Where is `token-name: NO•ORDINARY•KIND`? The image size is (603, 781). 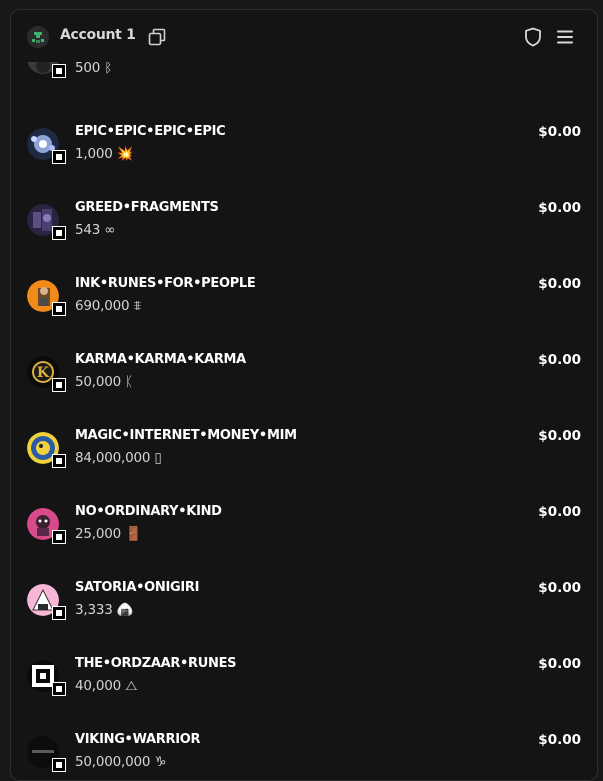
token-name: NO•ORDINARY•KIND is located at coordinates (148, 511).